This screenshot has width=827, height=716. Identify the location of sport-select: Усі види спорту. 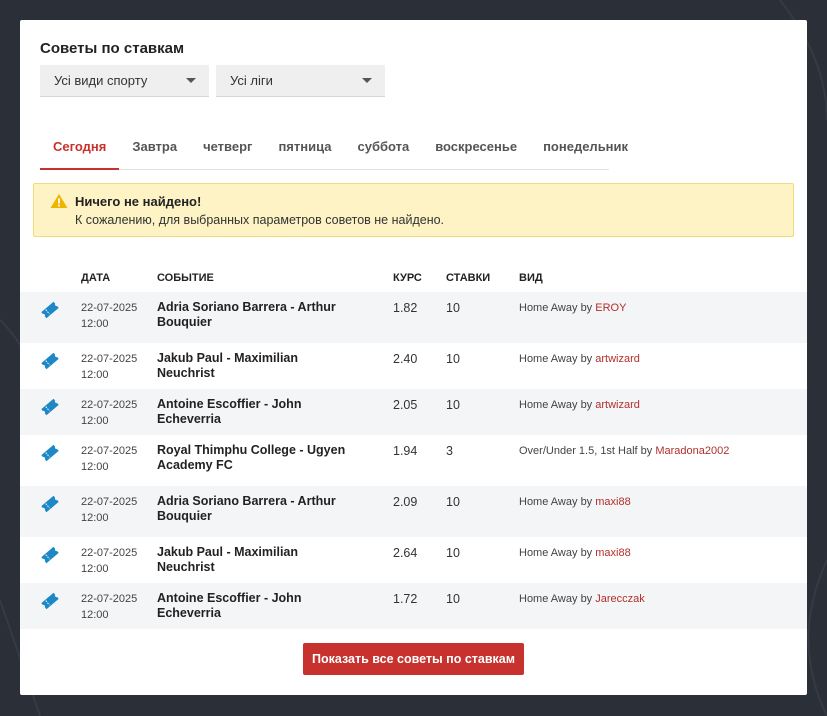
(124, 81).